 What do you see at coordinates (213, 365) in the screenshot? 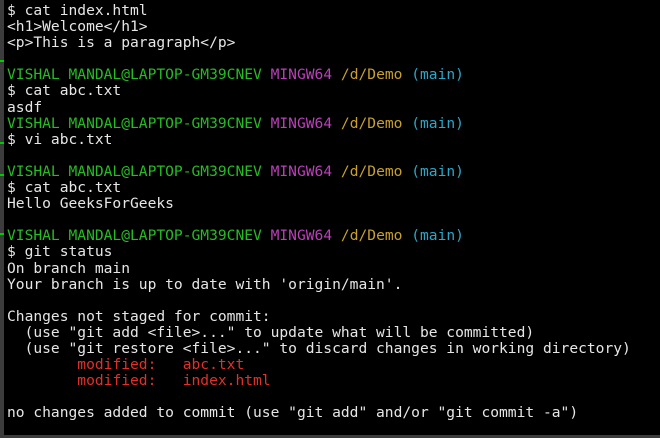
I see `modified-file-name: abc.txt` at bounding box center [213, 365].